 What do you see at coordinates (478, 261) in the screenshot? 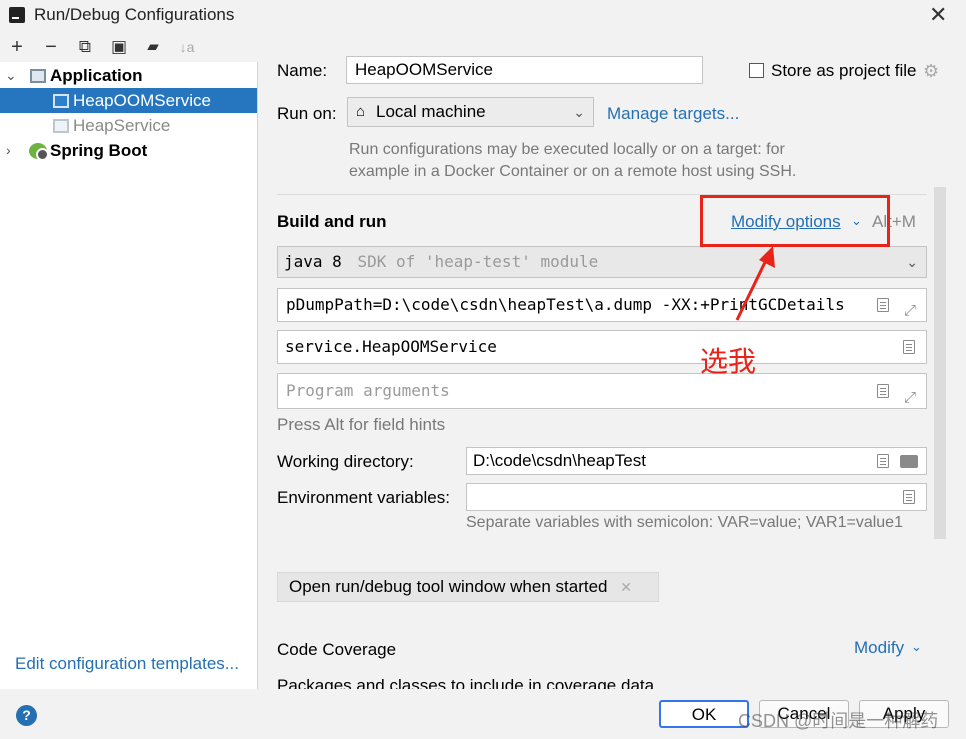
I see `jre-detail: SDK of 'heap-test' module` at bounding box center [478, 261].